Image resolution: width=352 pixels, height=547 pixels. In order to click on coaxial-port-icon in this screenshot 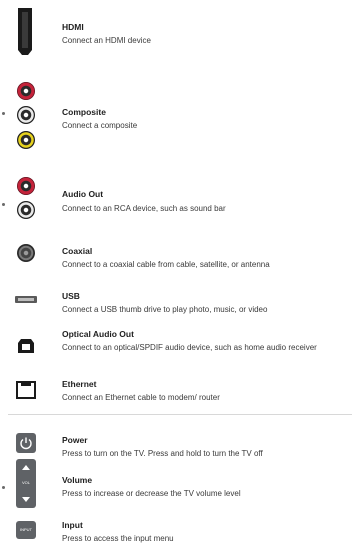, I will do `click(26, 253)`.